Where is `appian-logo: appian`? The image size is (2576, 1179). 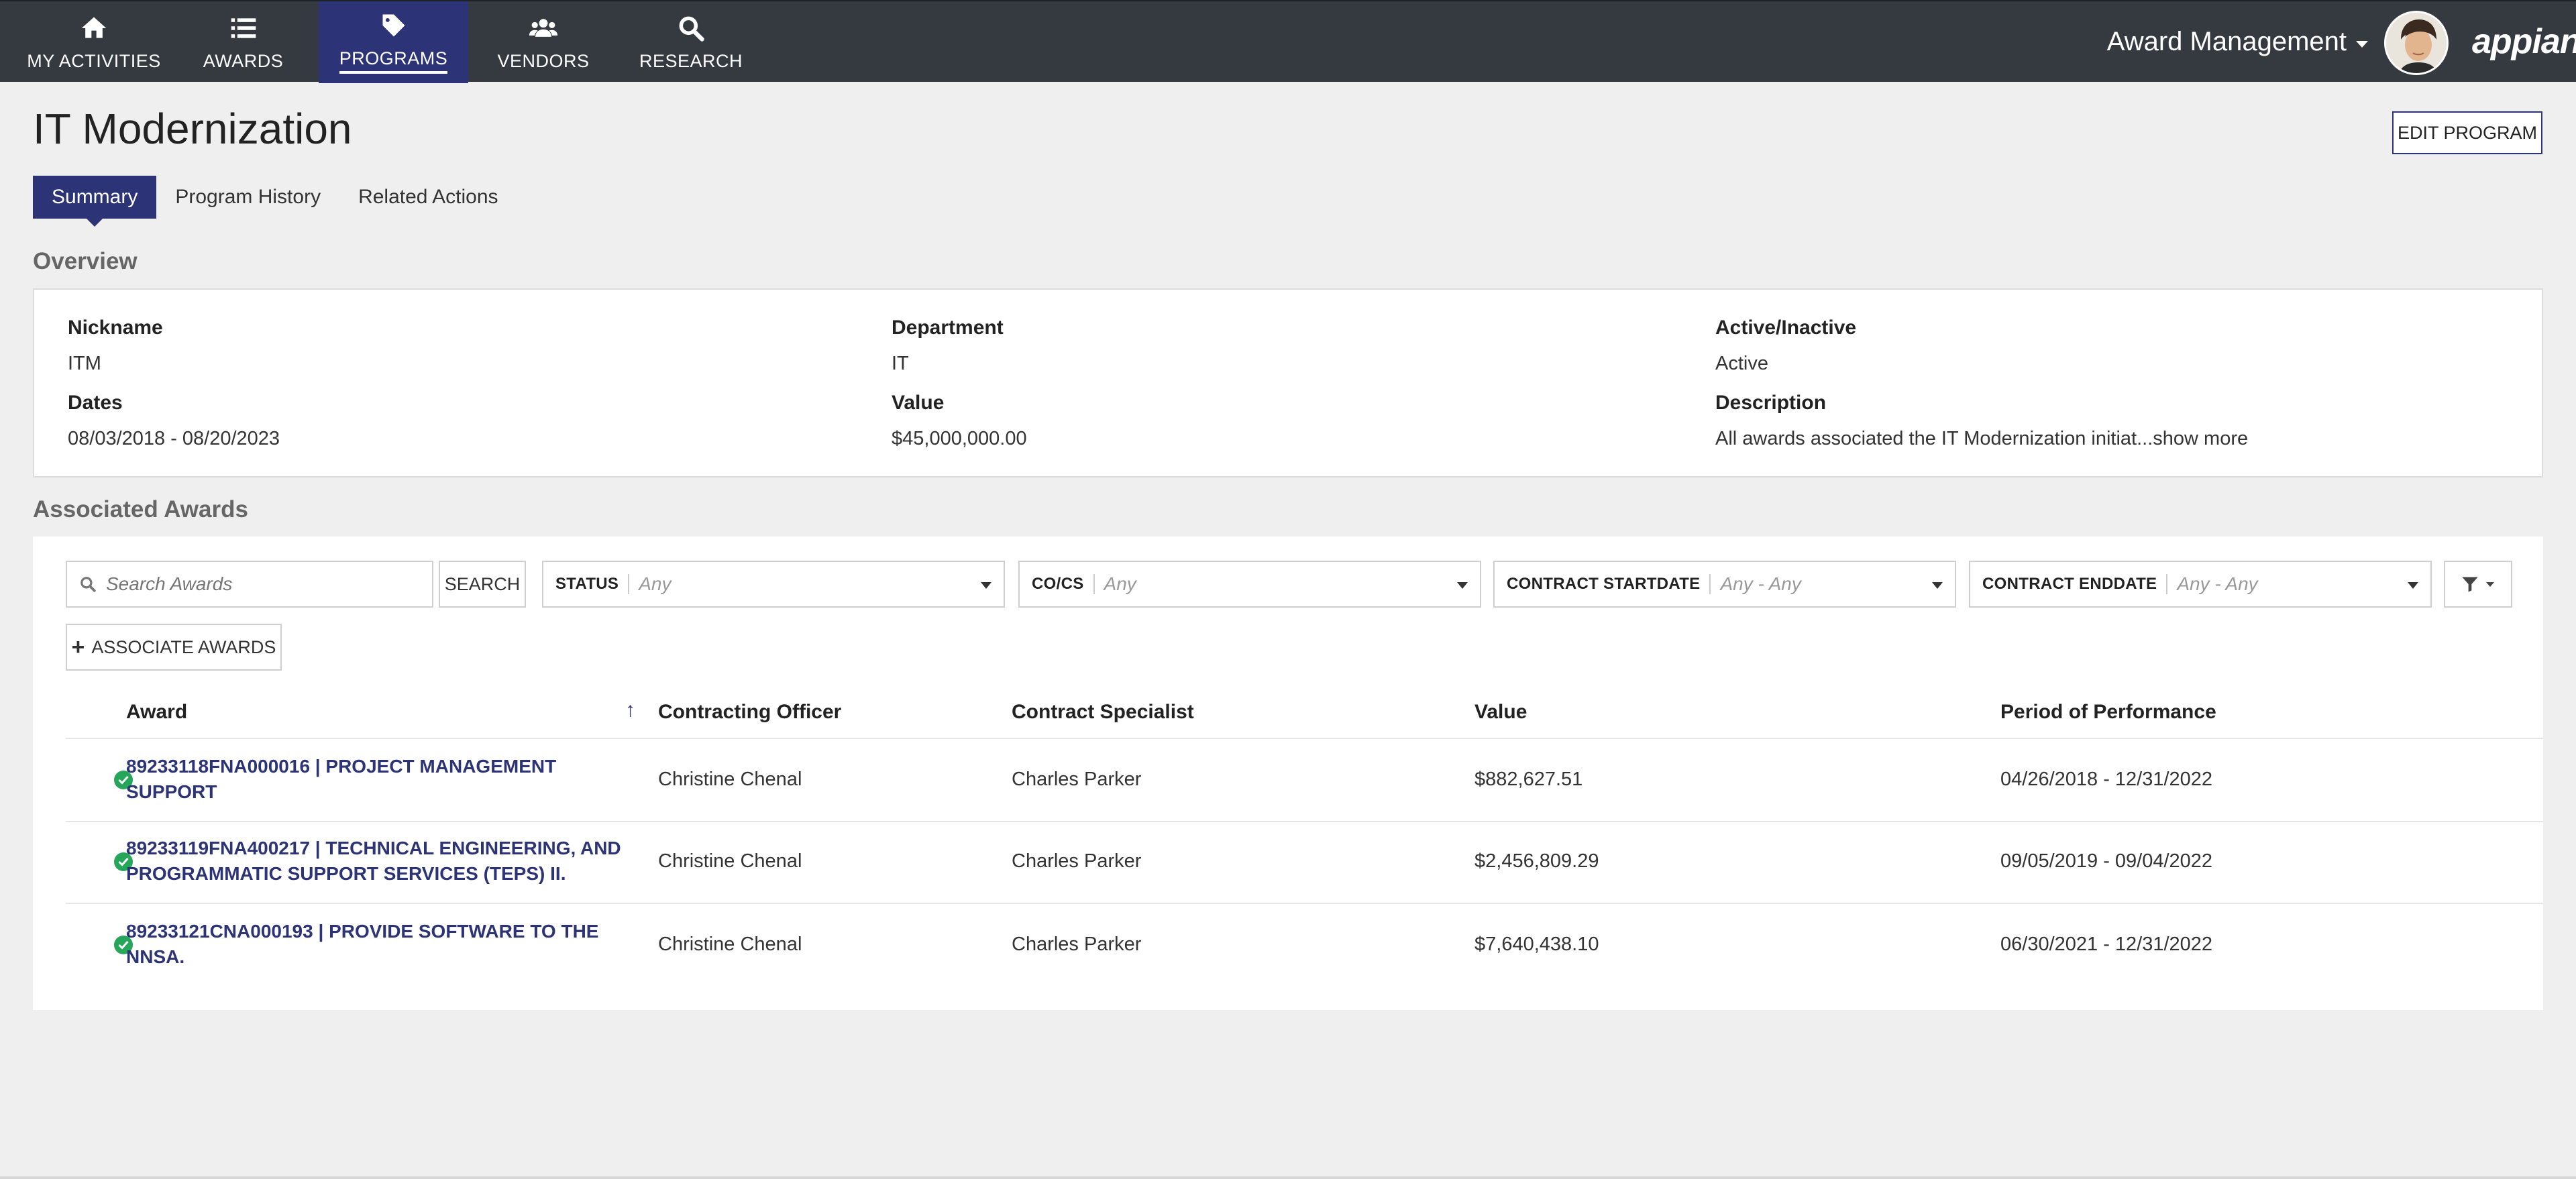 appian-logo: appian is located at coordinates (2524, 41).